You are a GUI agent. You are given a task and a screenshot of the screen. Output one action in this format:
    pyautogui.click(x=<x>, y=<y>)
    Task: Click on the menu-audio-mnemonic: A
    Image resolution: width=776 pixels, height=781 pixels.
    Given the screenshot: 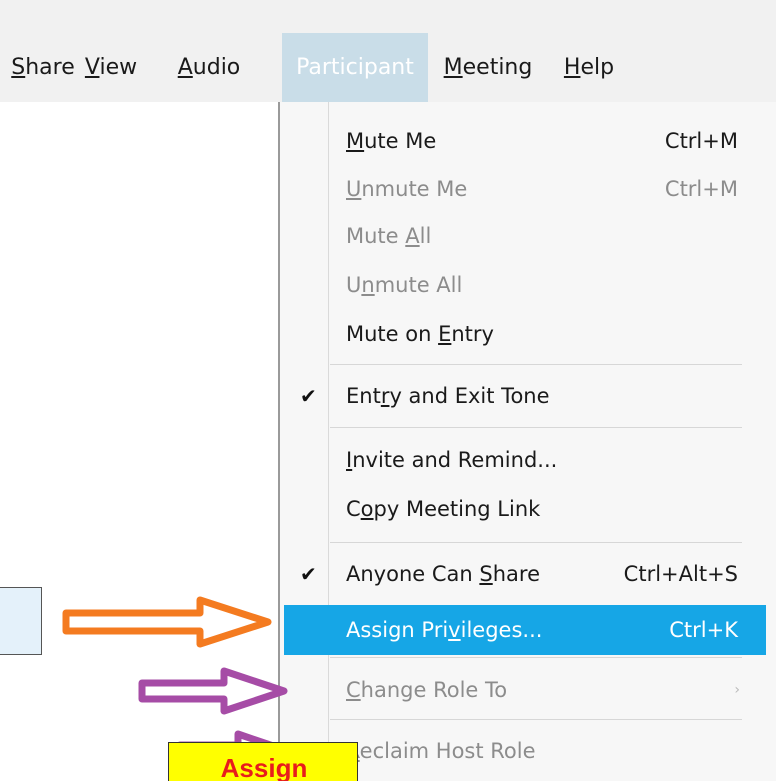 What is the action you would take?
    pyautogui.click(x=185, y=67)
    